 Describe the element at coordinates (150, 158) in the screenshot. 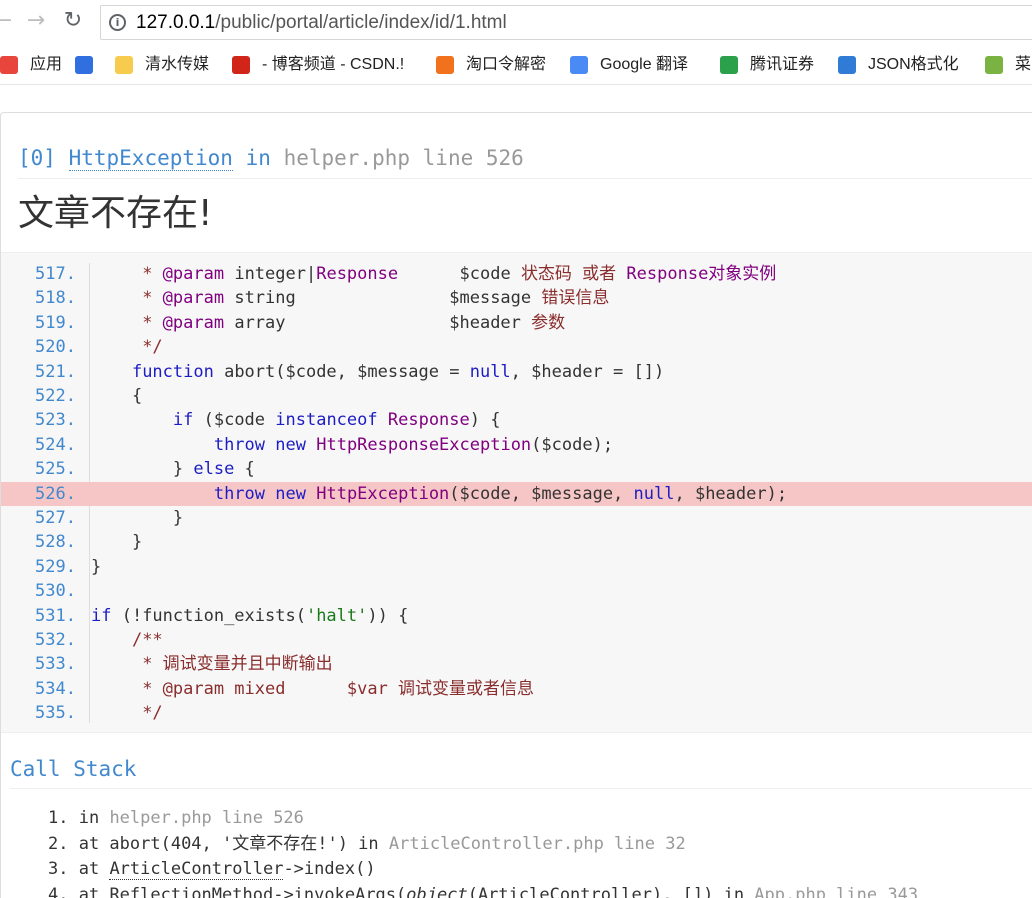

I see `exception-class-link: HttpException` at that location.